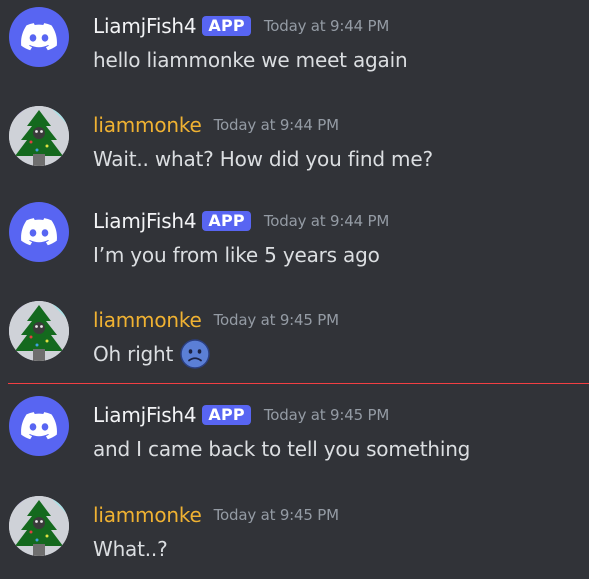 The width and height of the screenshot is (589, 579). Describe the element at coordinates (282, 449) in the screenshot. I see `message-text: and I came back to tell you something` at that location.